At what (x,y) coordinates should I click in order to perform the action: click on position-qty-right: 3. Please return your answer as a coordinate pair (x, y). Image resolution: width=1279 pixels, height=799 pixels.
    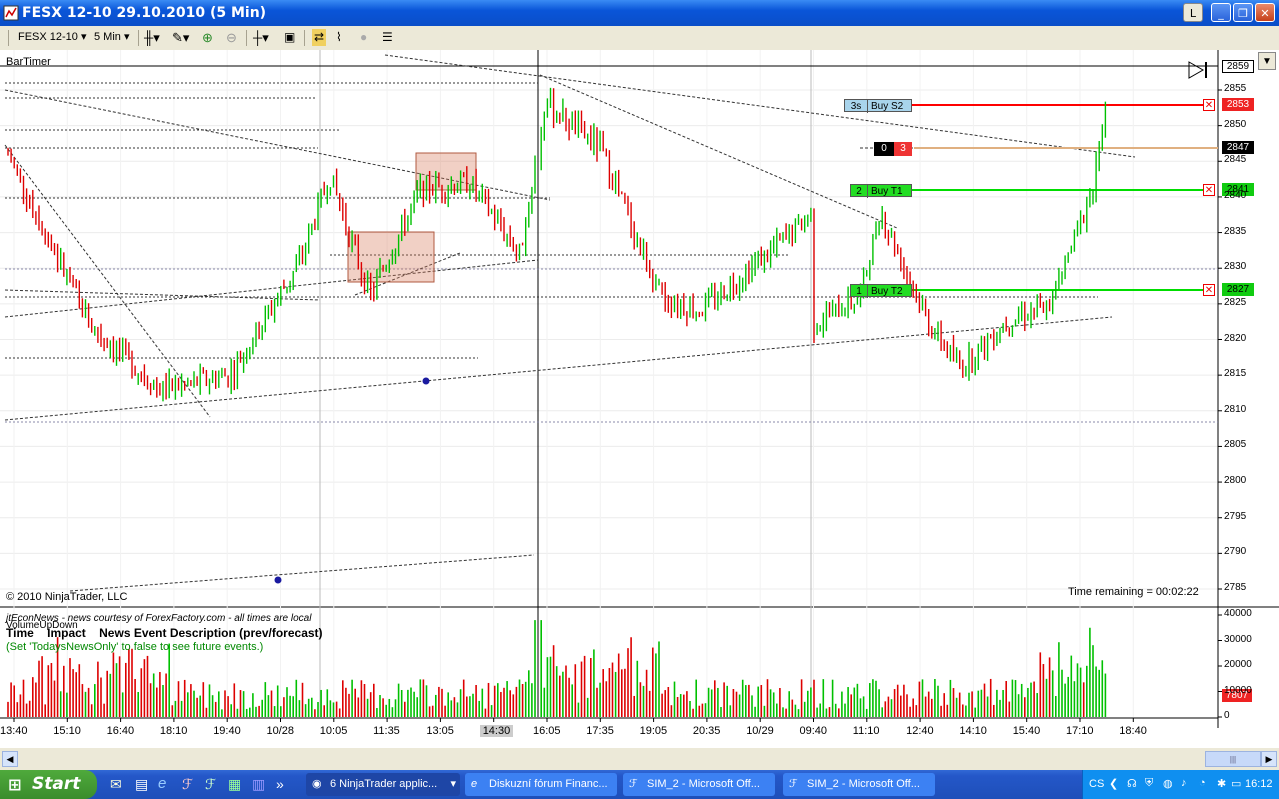
    Looking at the image, I should click on (903, 149).